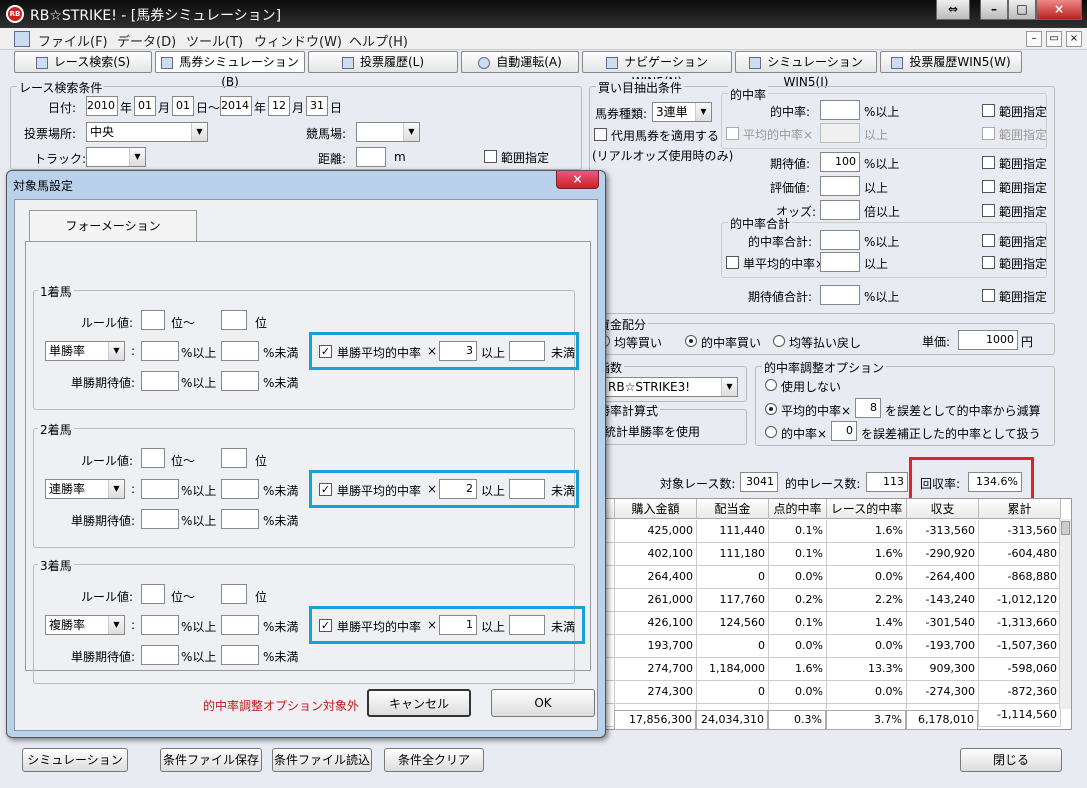  I want to click on mdi-close-button: ×, so click(1074, 39).